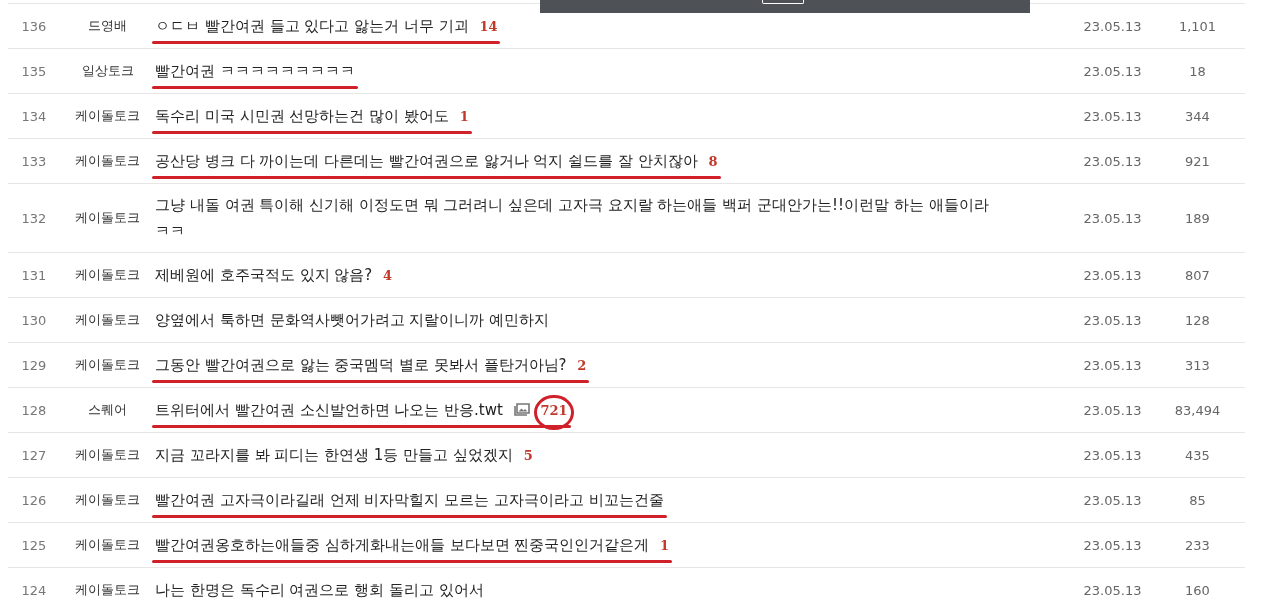 The height and width of the screenshot is (600, 1262). Describe the element at coordinates (1197, 275) in the screenshot. I see `view-count: 807` at that location.